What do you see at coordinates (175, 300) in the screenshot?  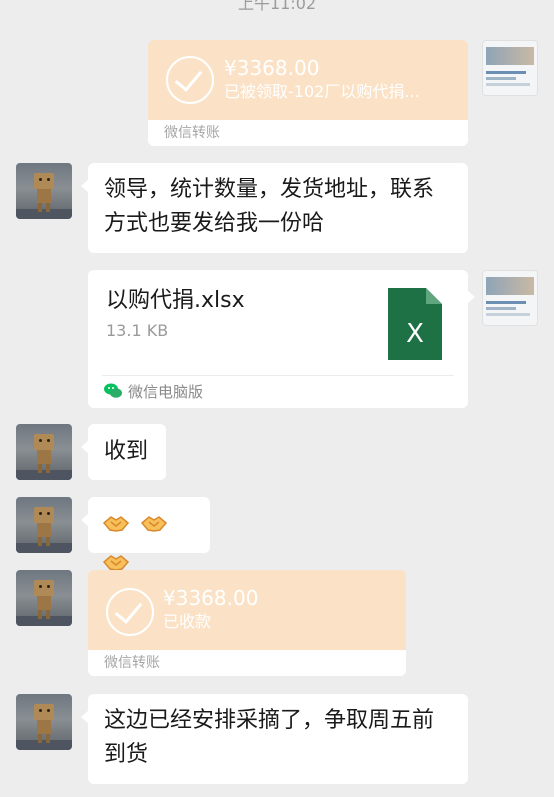 I see `file-name: 以购代捐.xlsx` at bounding box center [175, 300].